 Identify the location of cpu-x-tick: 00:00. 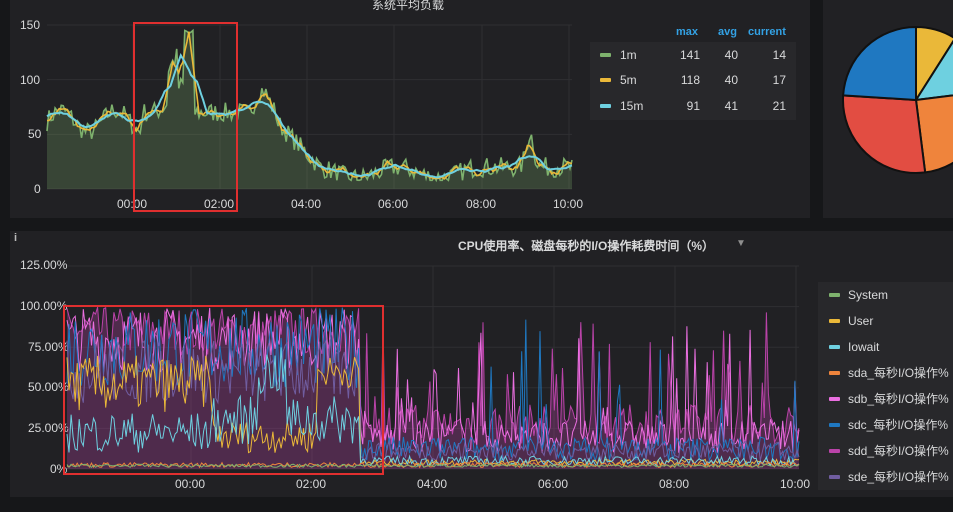
(190, 484).